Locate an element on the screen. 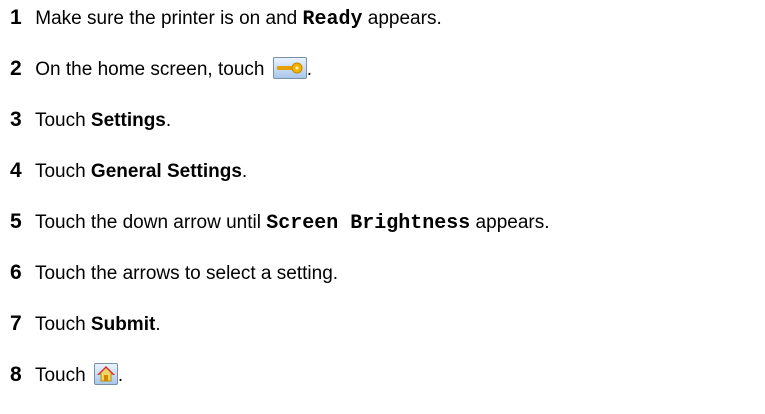  ui-label: Settings is located at coordinates (128, 120).